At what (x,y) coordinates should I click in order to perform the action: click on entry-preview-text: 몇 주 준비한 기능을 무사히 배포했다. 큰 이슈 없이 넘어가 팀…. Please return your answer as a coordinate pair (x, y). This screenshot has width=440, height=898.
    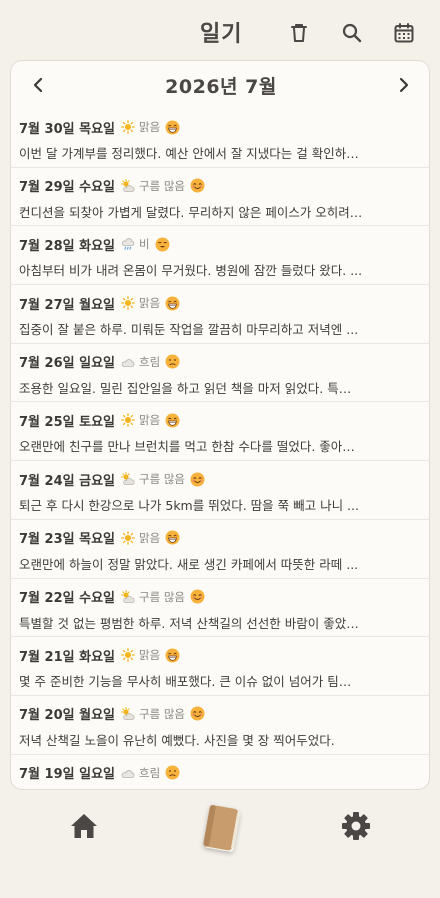
    Looking at the image, I should click on (185, 682).